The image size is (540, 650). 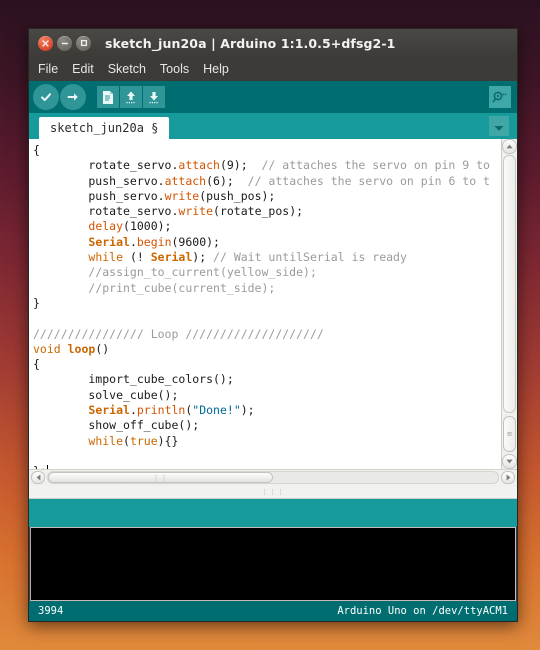 What do you see at coordinates (38, 477) in the screenshot?
I see `scroll-left-arrow-icon` at bounding box center [38, 477].